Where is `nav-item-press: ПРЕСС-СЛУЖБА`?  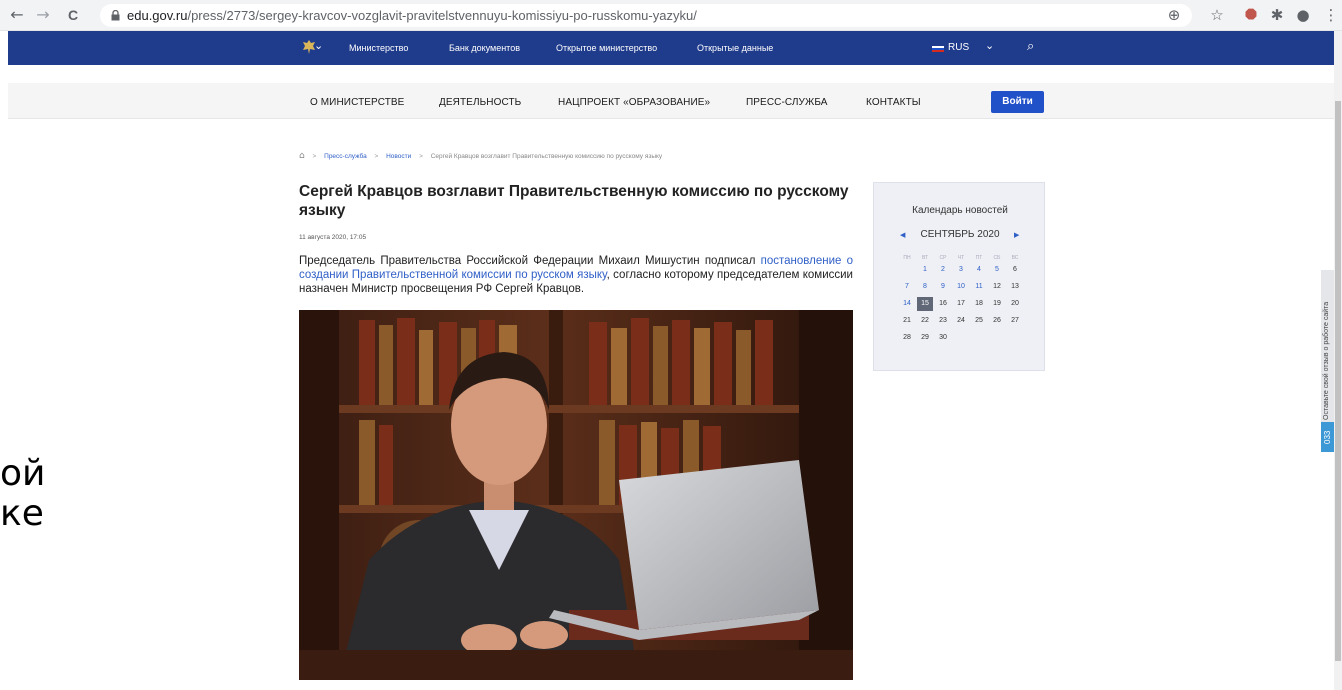
nav-item-press: ПРЕСС-СЛУЖБА is located at coordinates (787, 102).